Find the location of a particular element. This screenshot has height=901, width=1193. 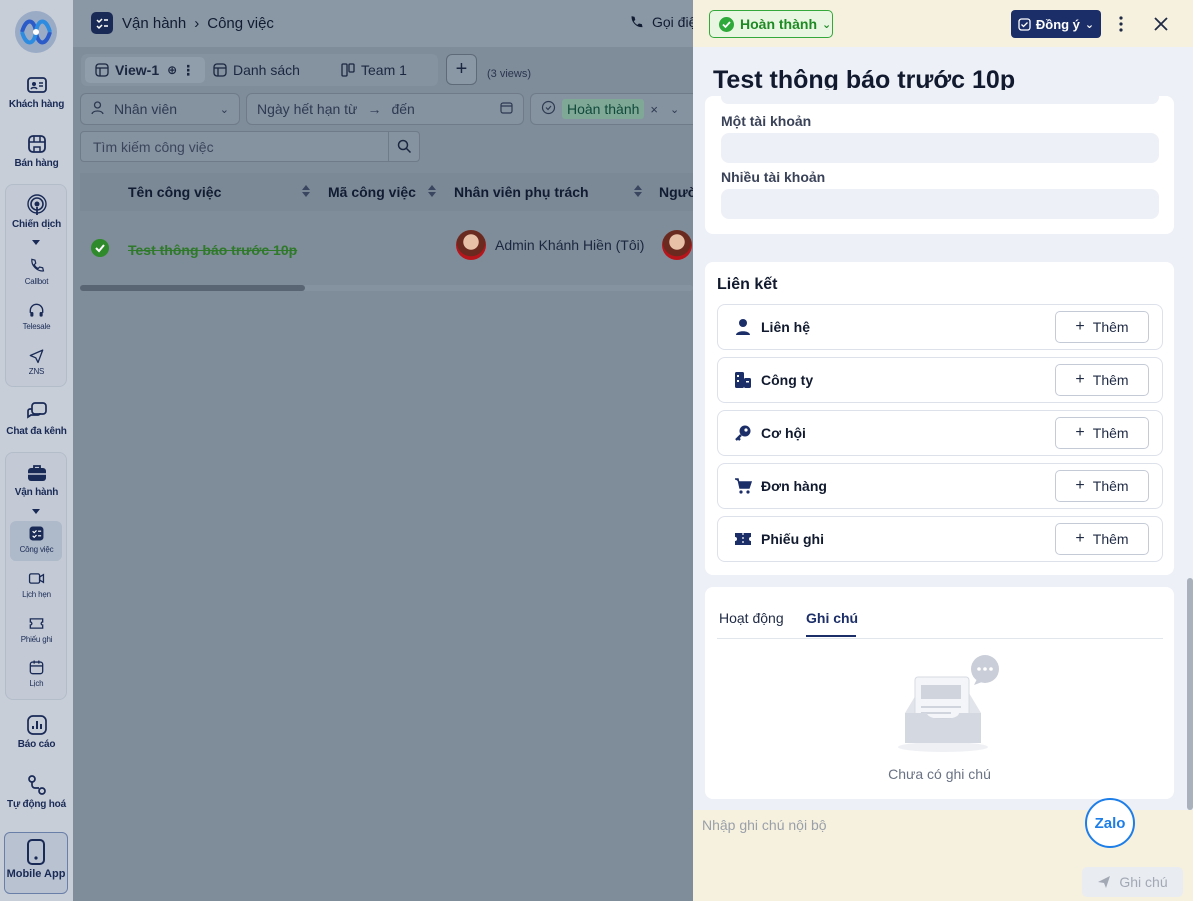

nav-tickets: Phiếu ghi is located at coordinates (36, 629).